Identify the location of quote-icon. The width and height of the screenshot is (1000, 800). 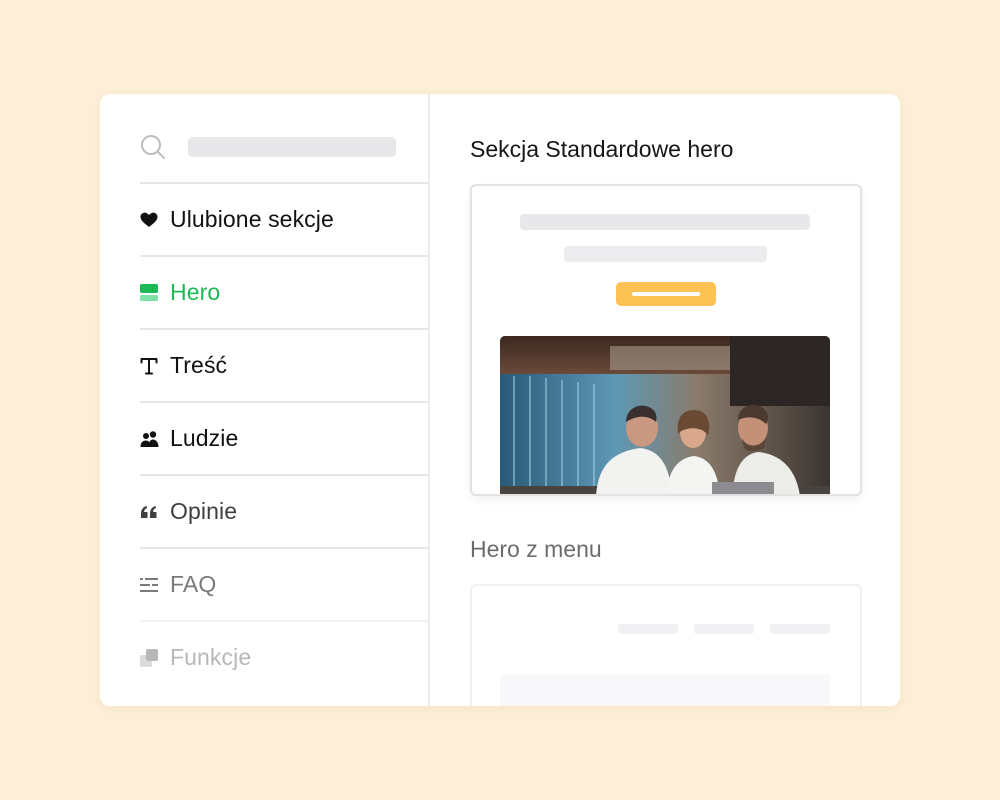
(150, 512).